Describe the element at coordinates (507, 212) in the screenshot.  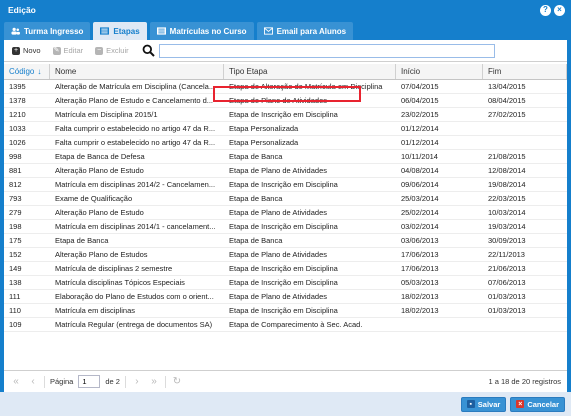
I see `cell-fim: 10/03/2014` at that location.